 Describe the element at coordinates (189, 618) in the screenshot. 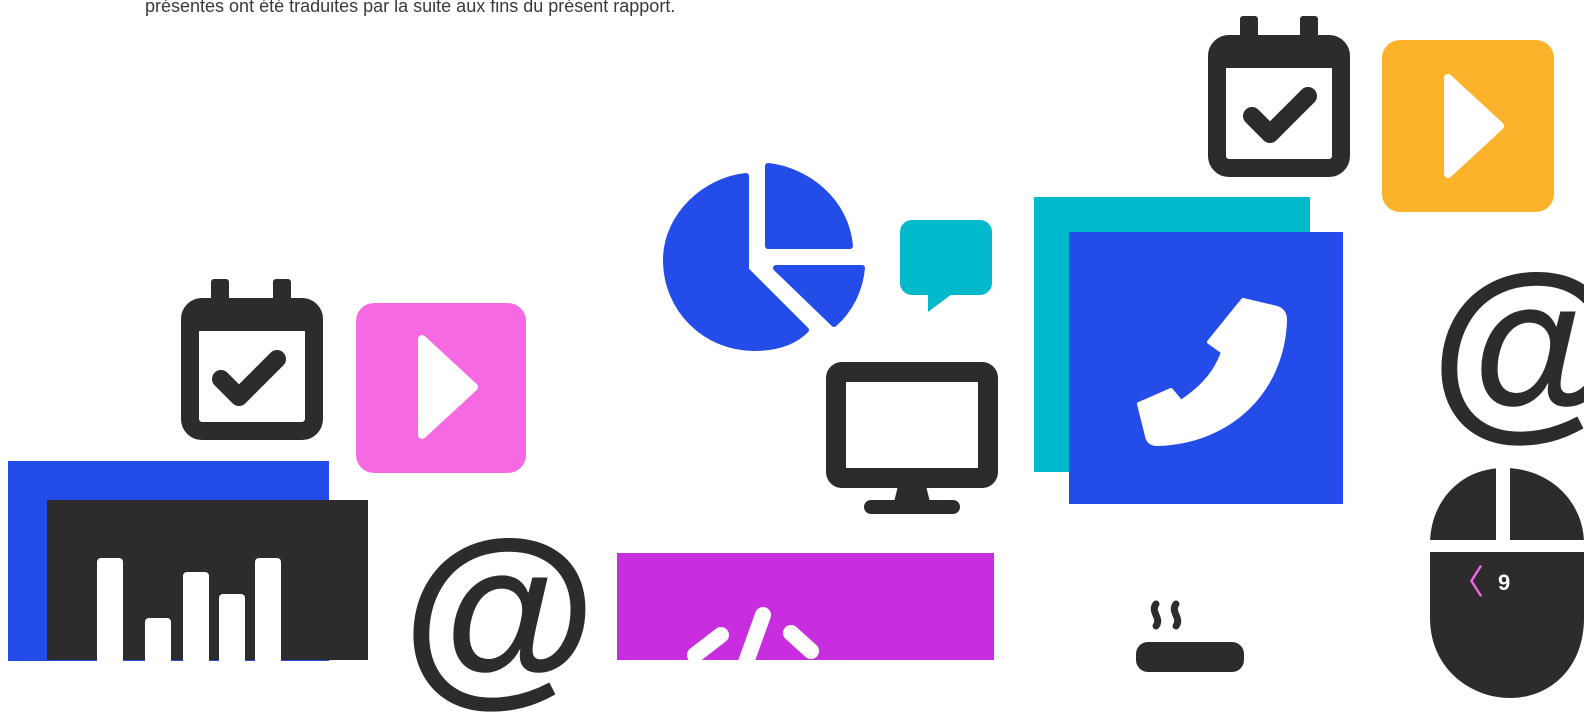

I see `bar-chart-icon` at that location.